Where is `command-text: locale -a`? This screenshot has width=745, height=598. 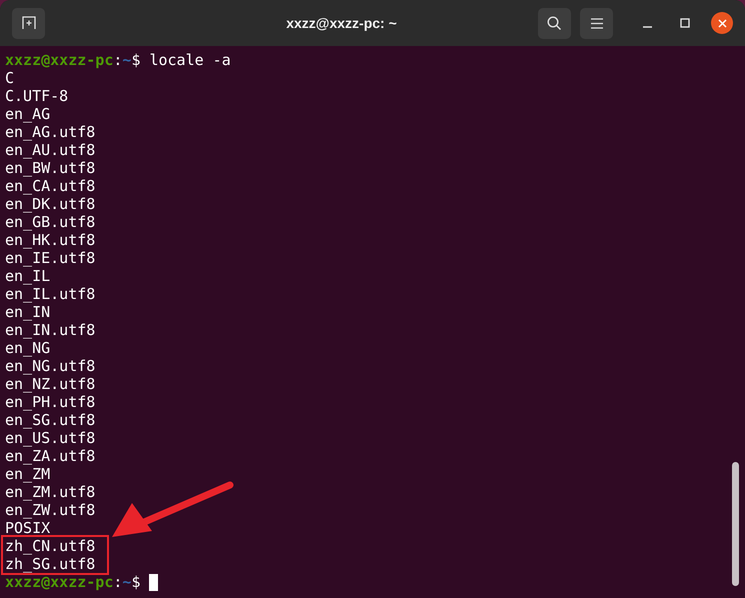
command-text: locale -a is located at coordinates (190, 60).